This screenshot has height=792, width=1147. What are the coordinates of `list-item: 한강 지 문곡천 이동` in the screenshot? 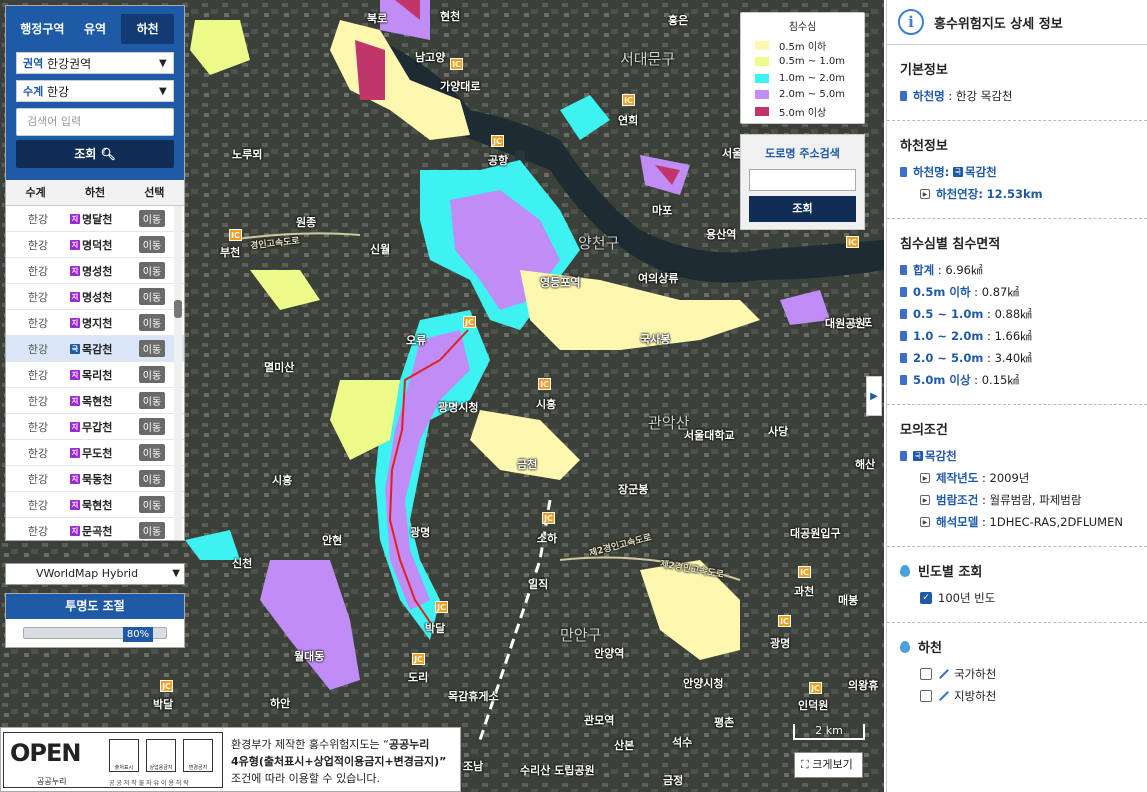 It's located at (95, 529).